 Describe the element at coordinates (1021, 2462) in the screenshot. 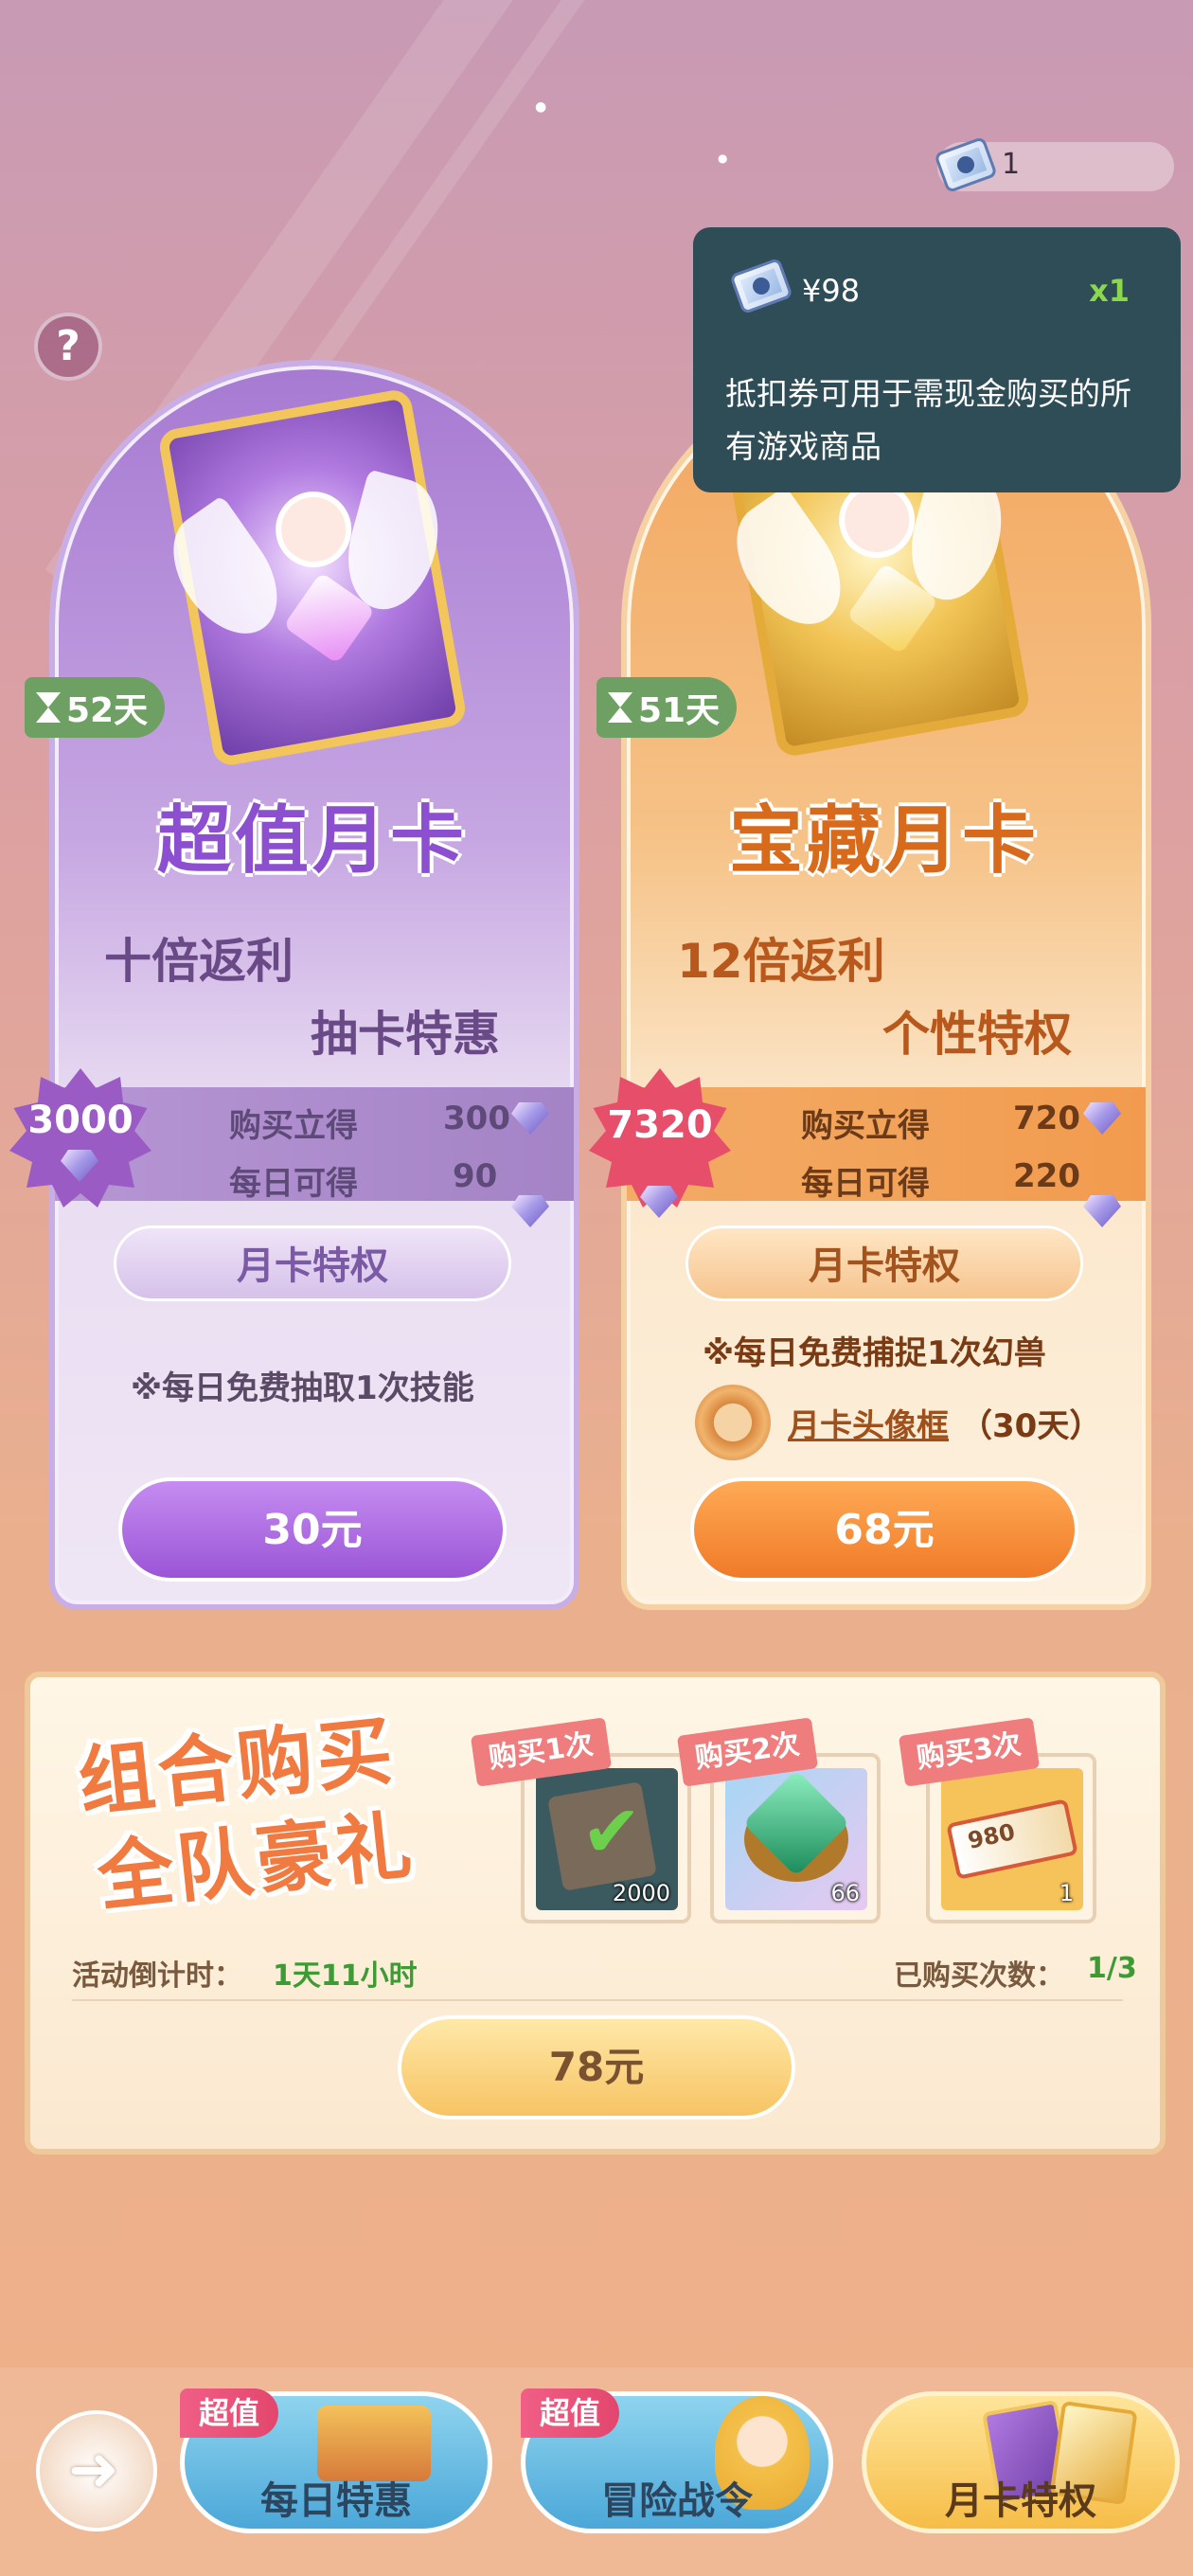

I see `nav-tab-monthly-card: 月卡特权` at that location.